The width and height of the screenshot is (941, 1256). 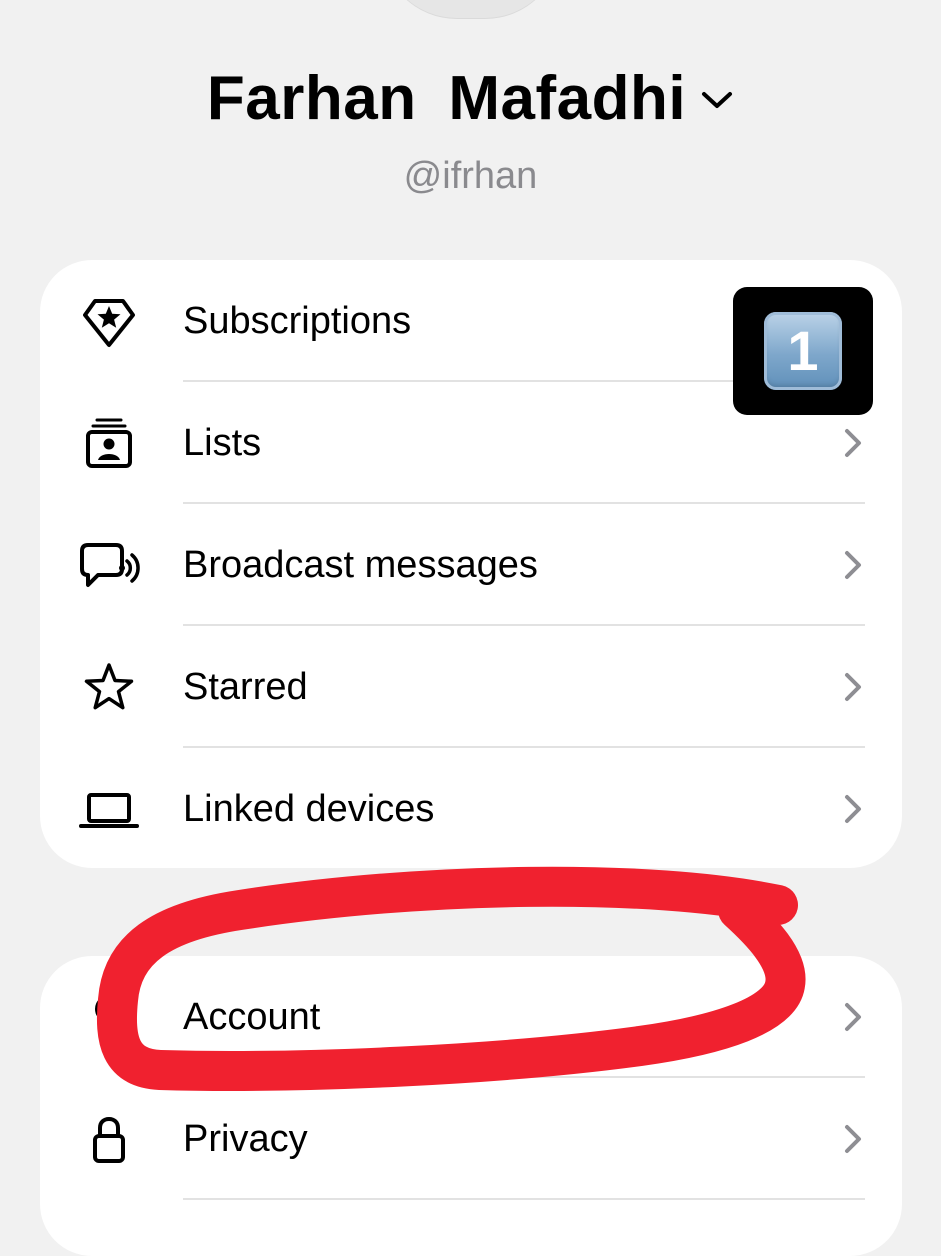 What do you see at coordinates (309, 809) in the screenshot?
I see `menu-item-label: Linked devices` at bounding box center [309, 809].